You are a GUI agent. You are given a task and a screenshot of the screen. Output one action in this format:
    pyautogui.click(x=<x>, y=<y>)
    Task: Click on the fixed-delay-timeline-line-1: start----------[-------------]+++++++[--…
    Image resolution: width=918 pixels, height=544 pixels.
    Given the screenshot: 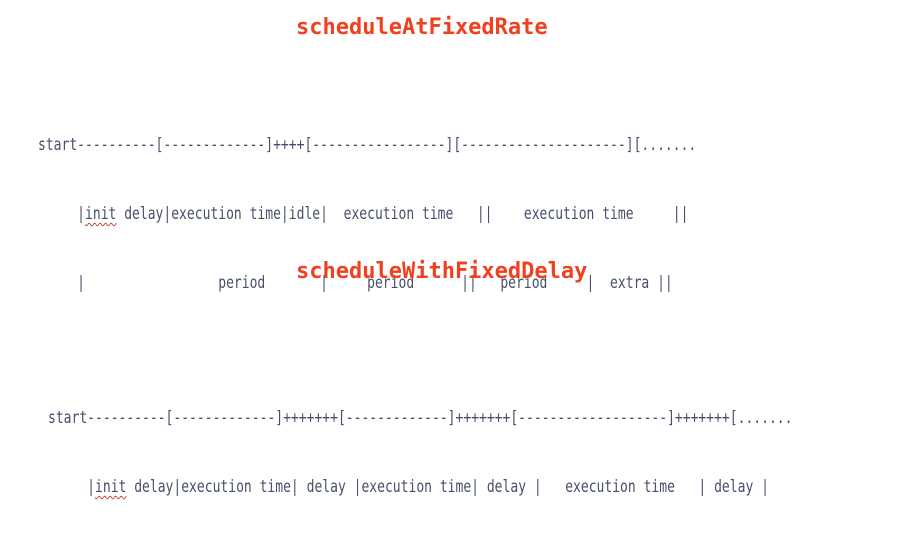 What is the action you would take?
    pyautogui.click(x=420, y=417)
    